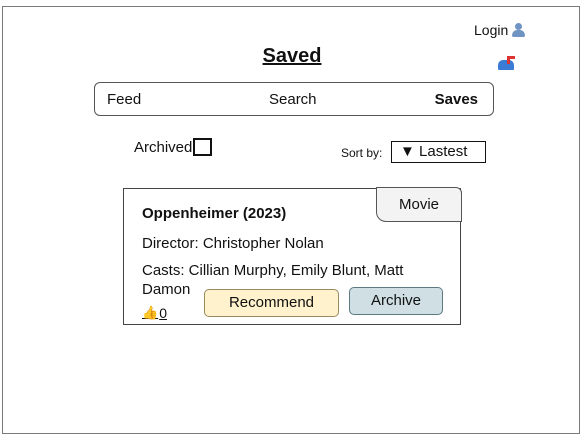 The width and height of the screenshot is (584, 440). I want to click on user-icon, so click(519, 30).